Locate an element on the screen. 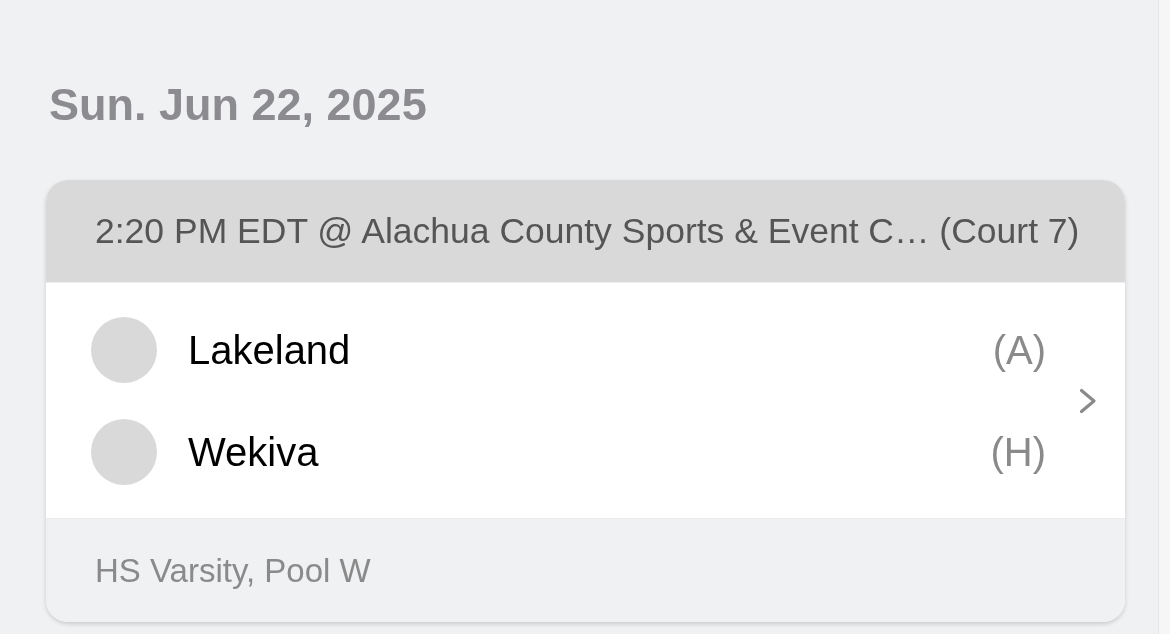 The width and height of the screenshot is (1170, 634). chevron-right-icon is located at coordinates (1088, 401).